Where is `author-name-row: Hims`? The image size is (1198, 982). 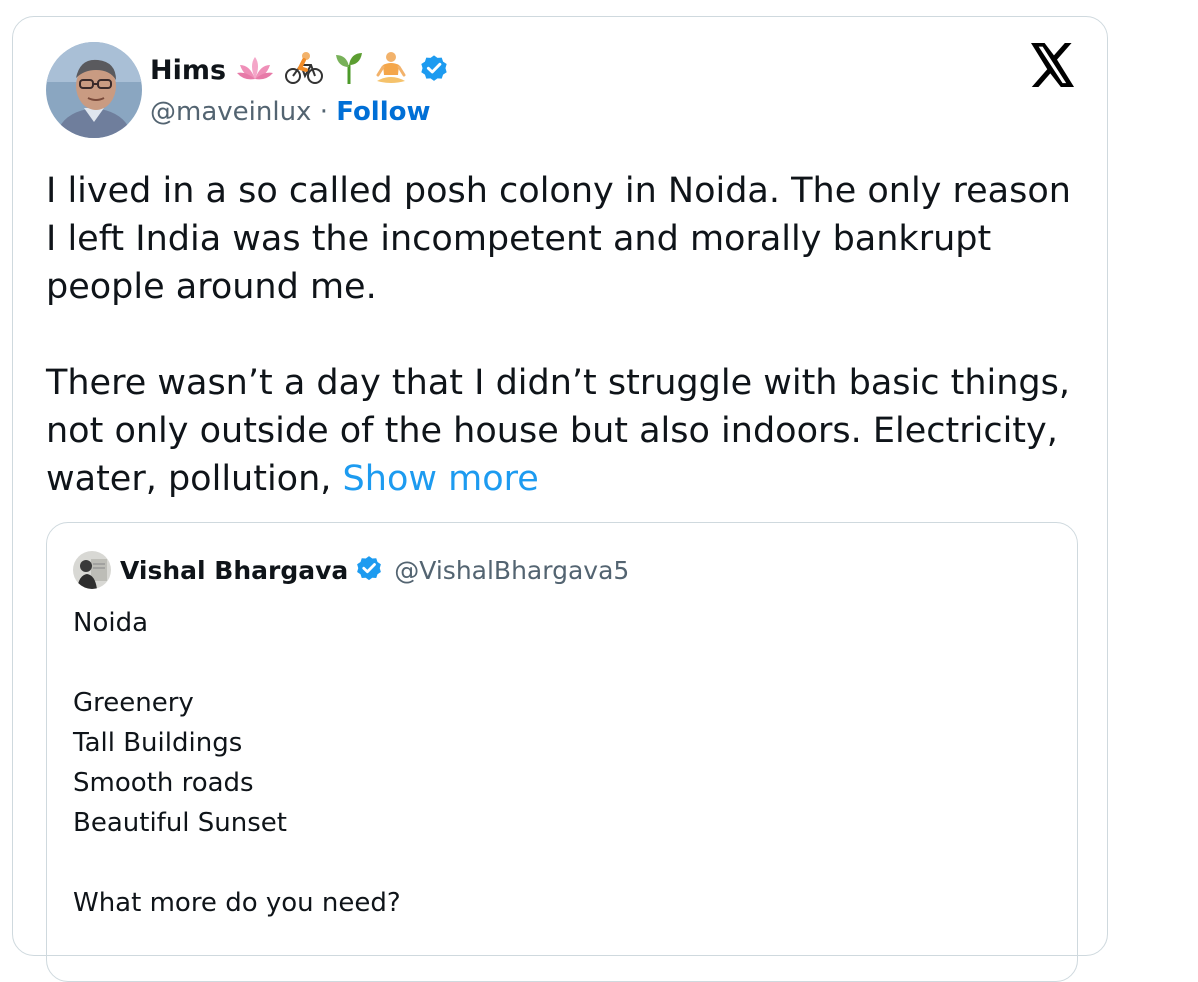 author-name-row: Hims is located at coordinates (300, 70).